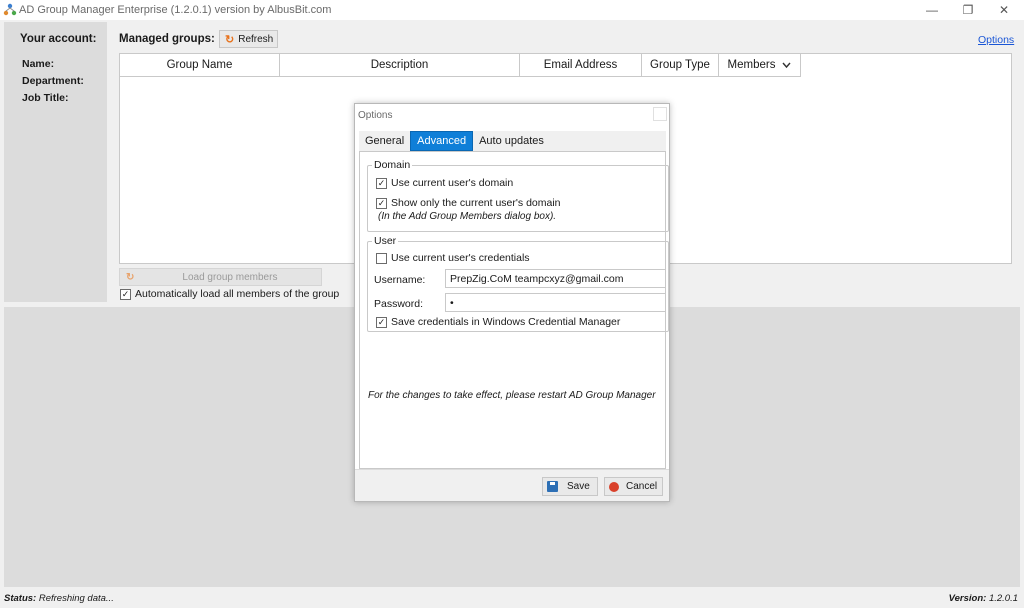 The width and height of the screenshot is (1024, 608). I want to click on version-label: Version:, so click(967, 598).